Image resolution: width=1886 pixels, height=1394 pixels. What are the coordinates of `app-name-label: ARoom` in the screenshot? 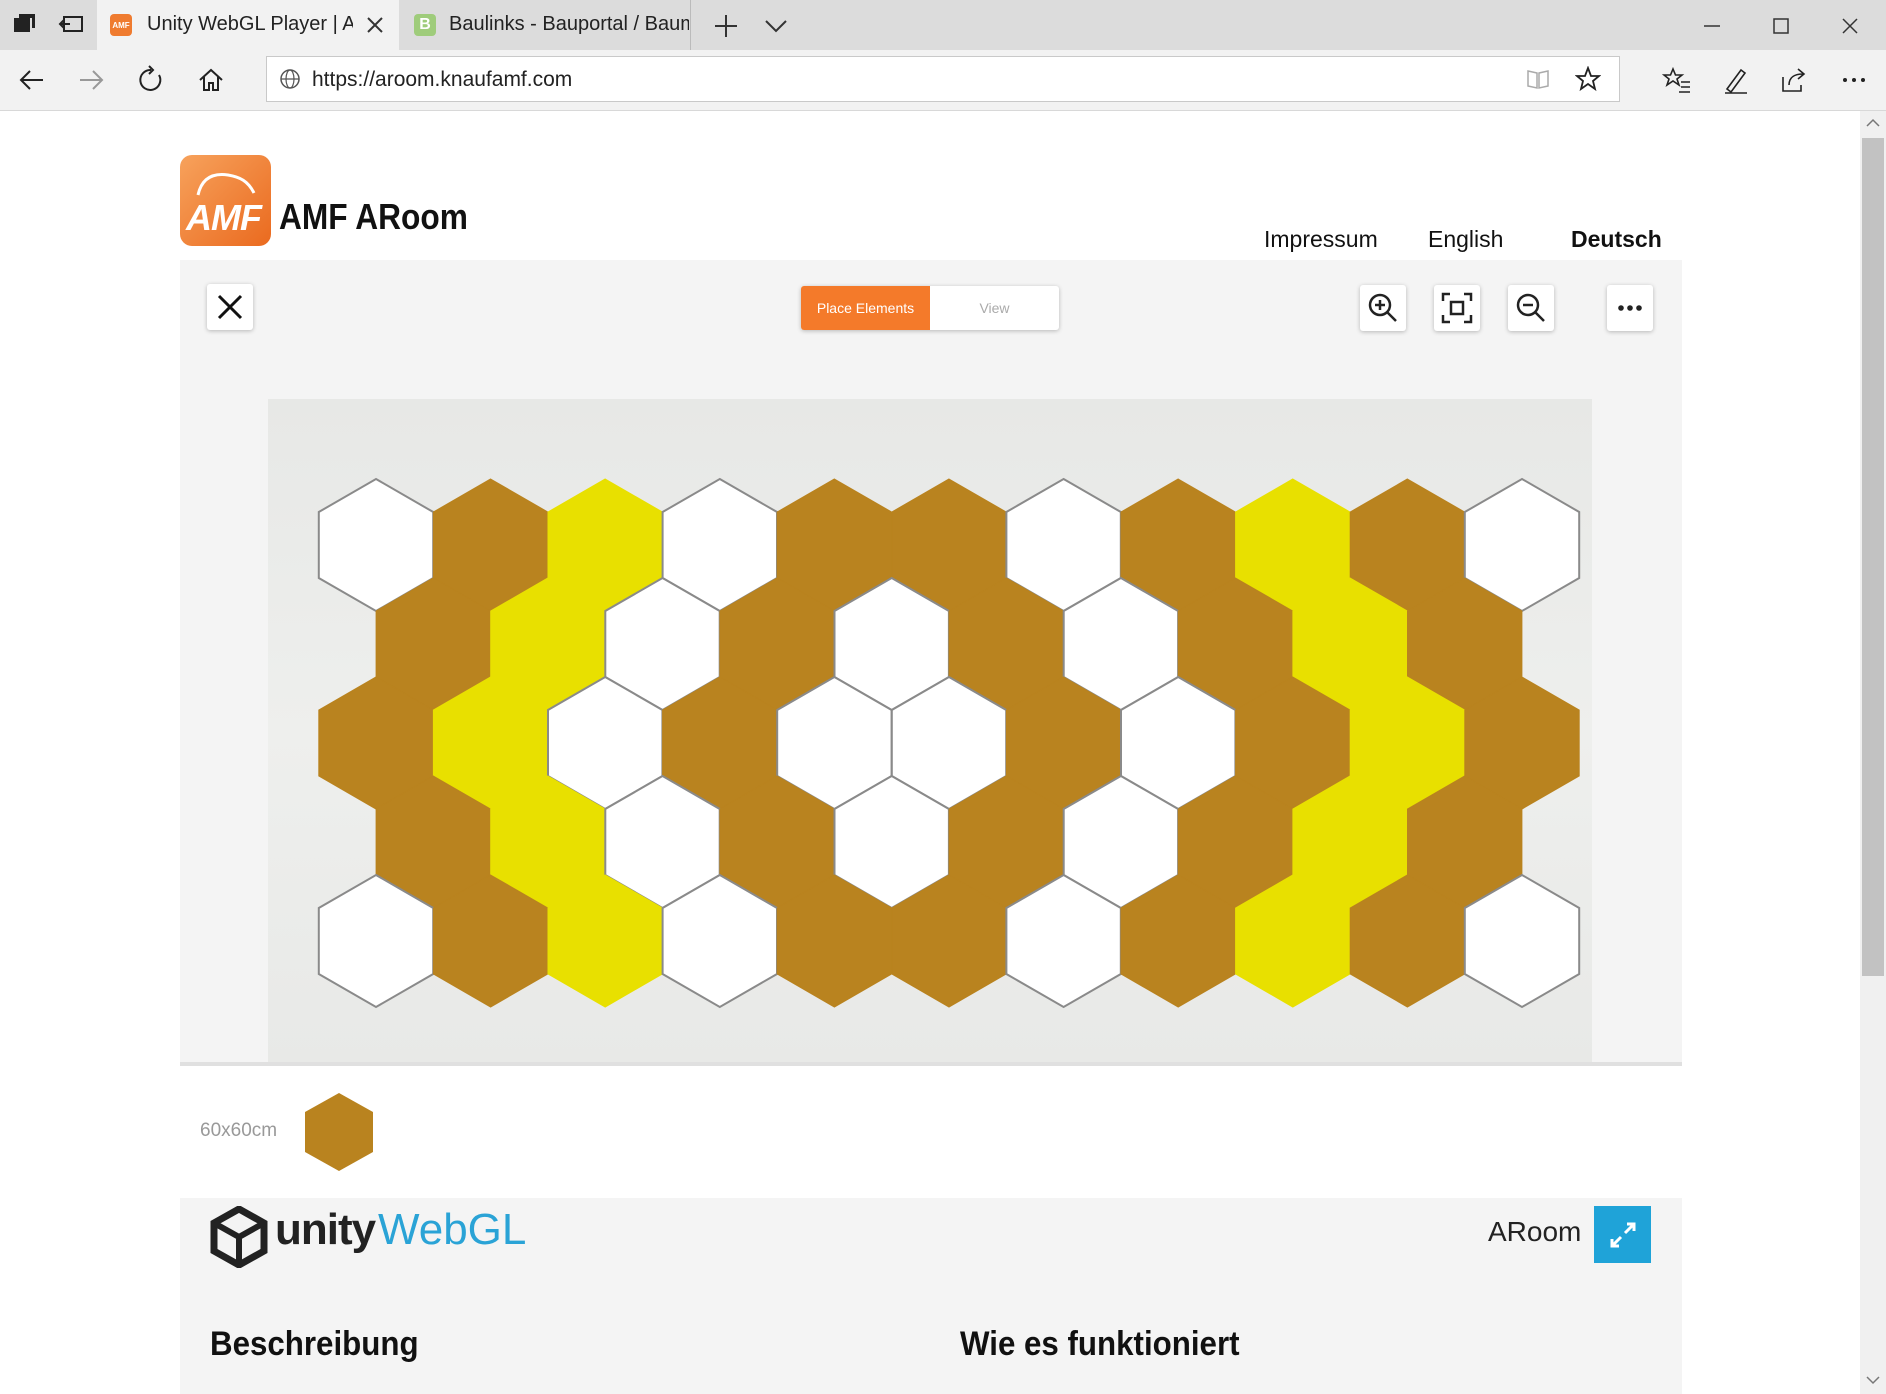 It's located at (1535, 1231).